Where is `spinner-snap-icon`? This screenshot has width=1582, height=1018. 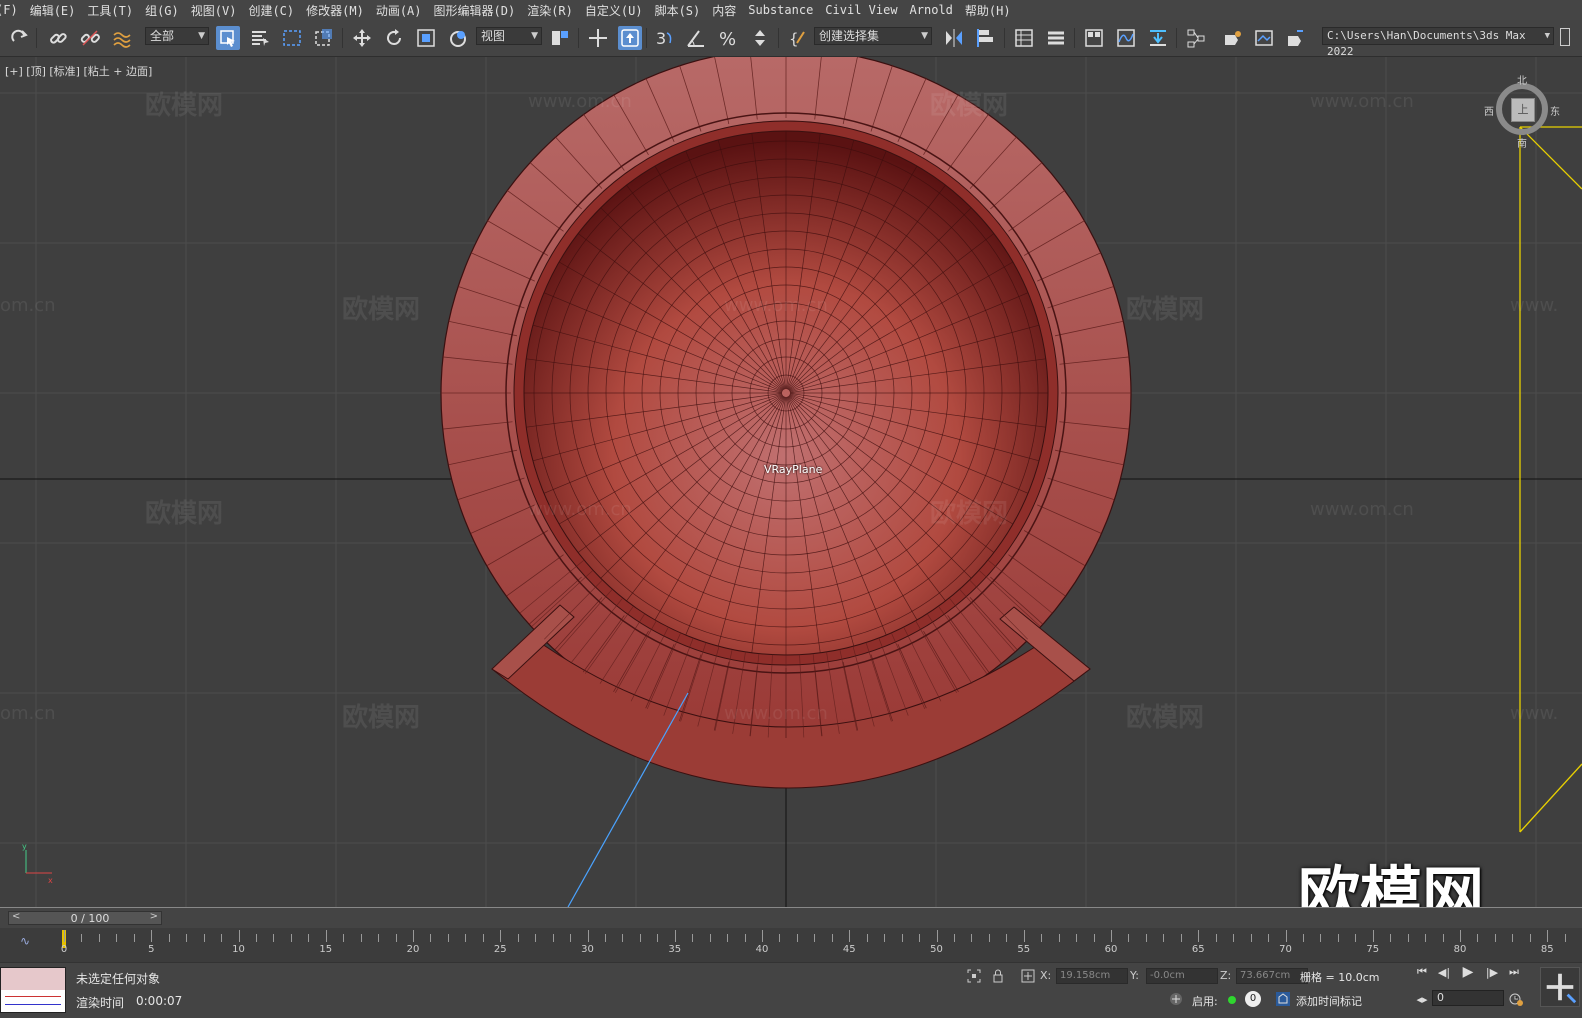
spinner-snap-icon is located at coordinates (760, 38).